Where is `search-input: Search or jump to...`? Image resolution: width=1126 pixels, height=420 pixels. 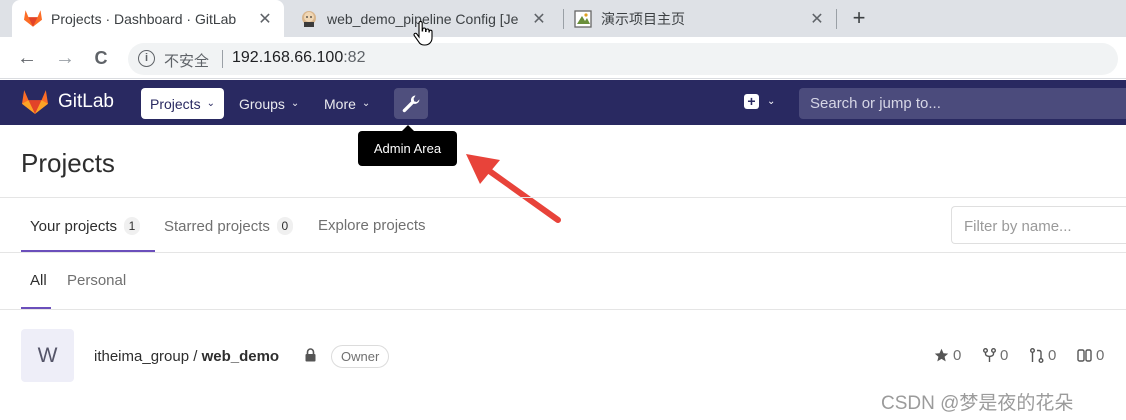 search-input: Search or jump to... is located at coordinates (962, 103).